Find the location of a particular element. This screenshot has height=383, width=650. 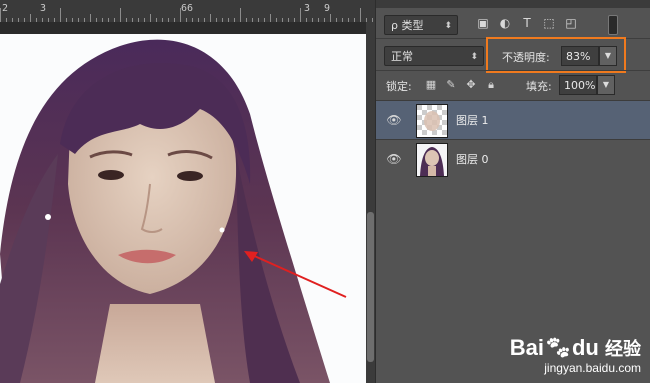

layer-filter-label: ρ 类型 is located at coordinates (407, 25).